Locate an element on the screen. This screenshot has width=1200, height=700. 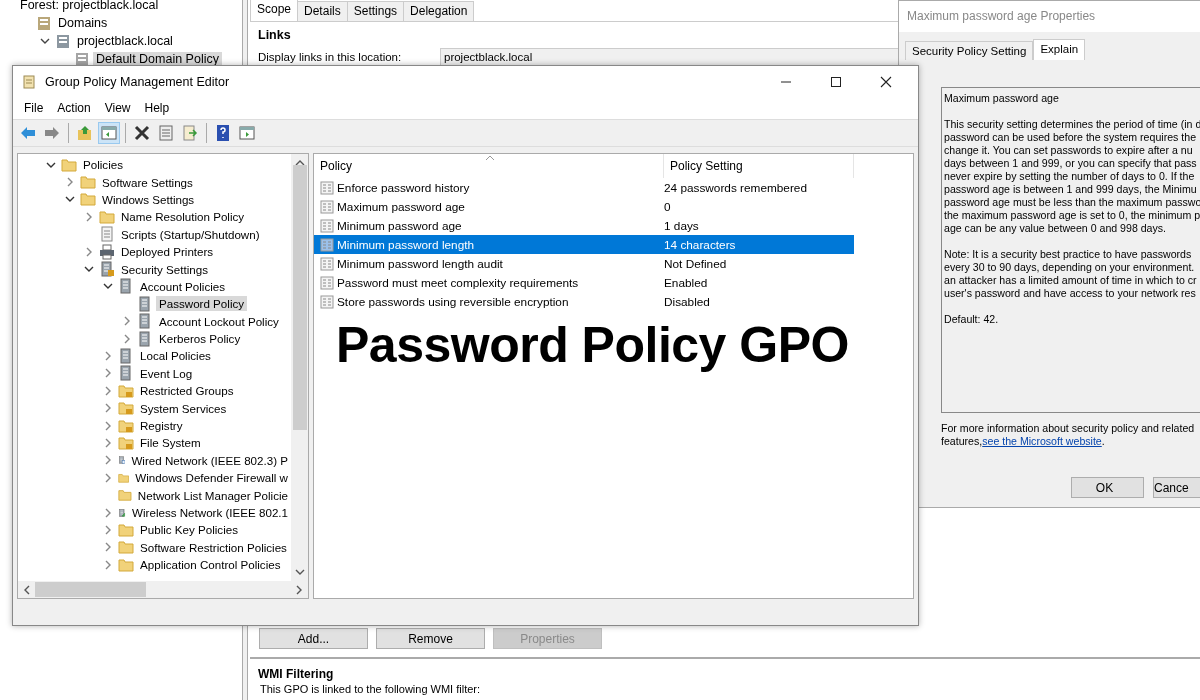
explain-line: an attacker has a limited amount of time in which to cr is located at coordinates (1070, 280).